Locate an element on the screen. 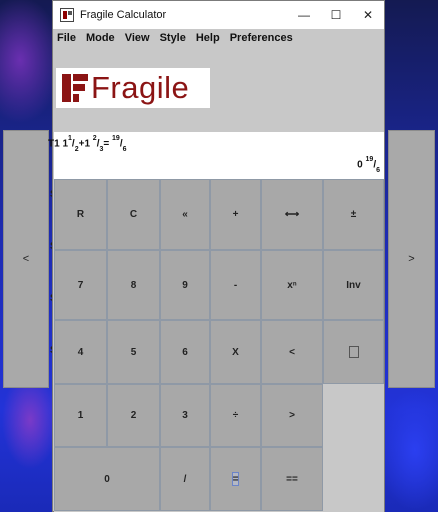 The height and width of the screenshot is (512, 438). title-bar: Fragile Calculator — ☐ ✕ is located at coordinates (218, 15).